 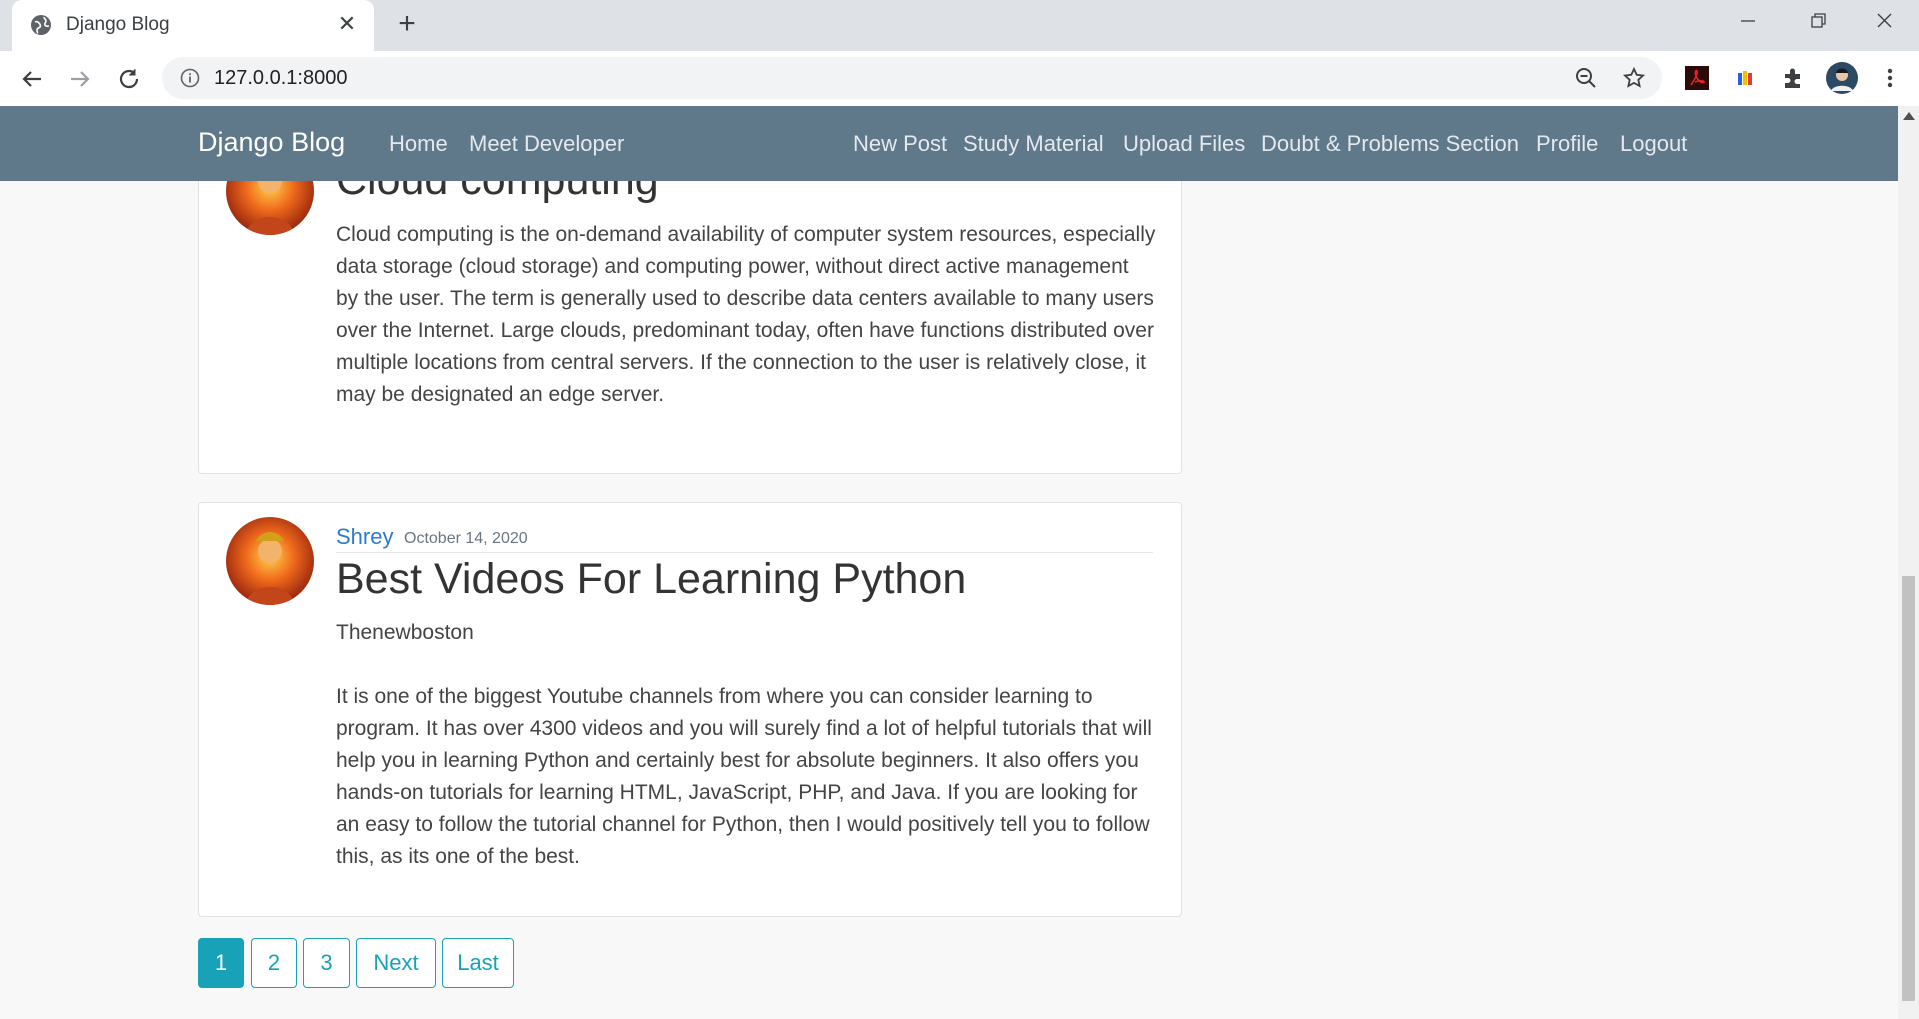 What do you see at coordinates (478, 963) in the screenshot?
I see `last-page-button: Last` at bounding box center [478, 963].